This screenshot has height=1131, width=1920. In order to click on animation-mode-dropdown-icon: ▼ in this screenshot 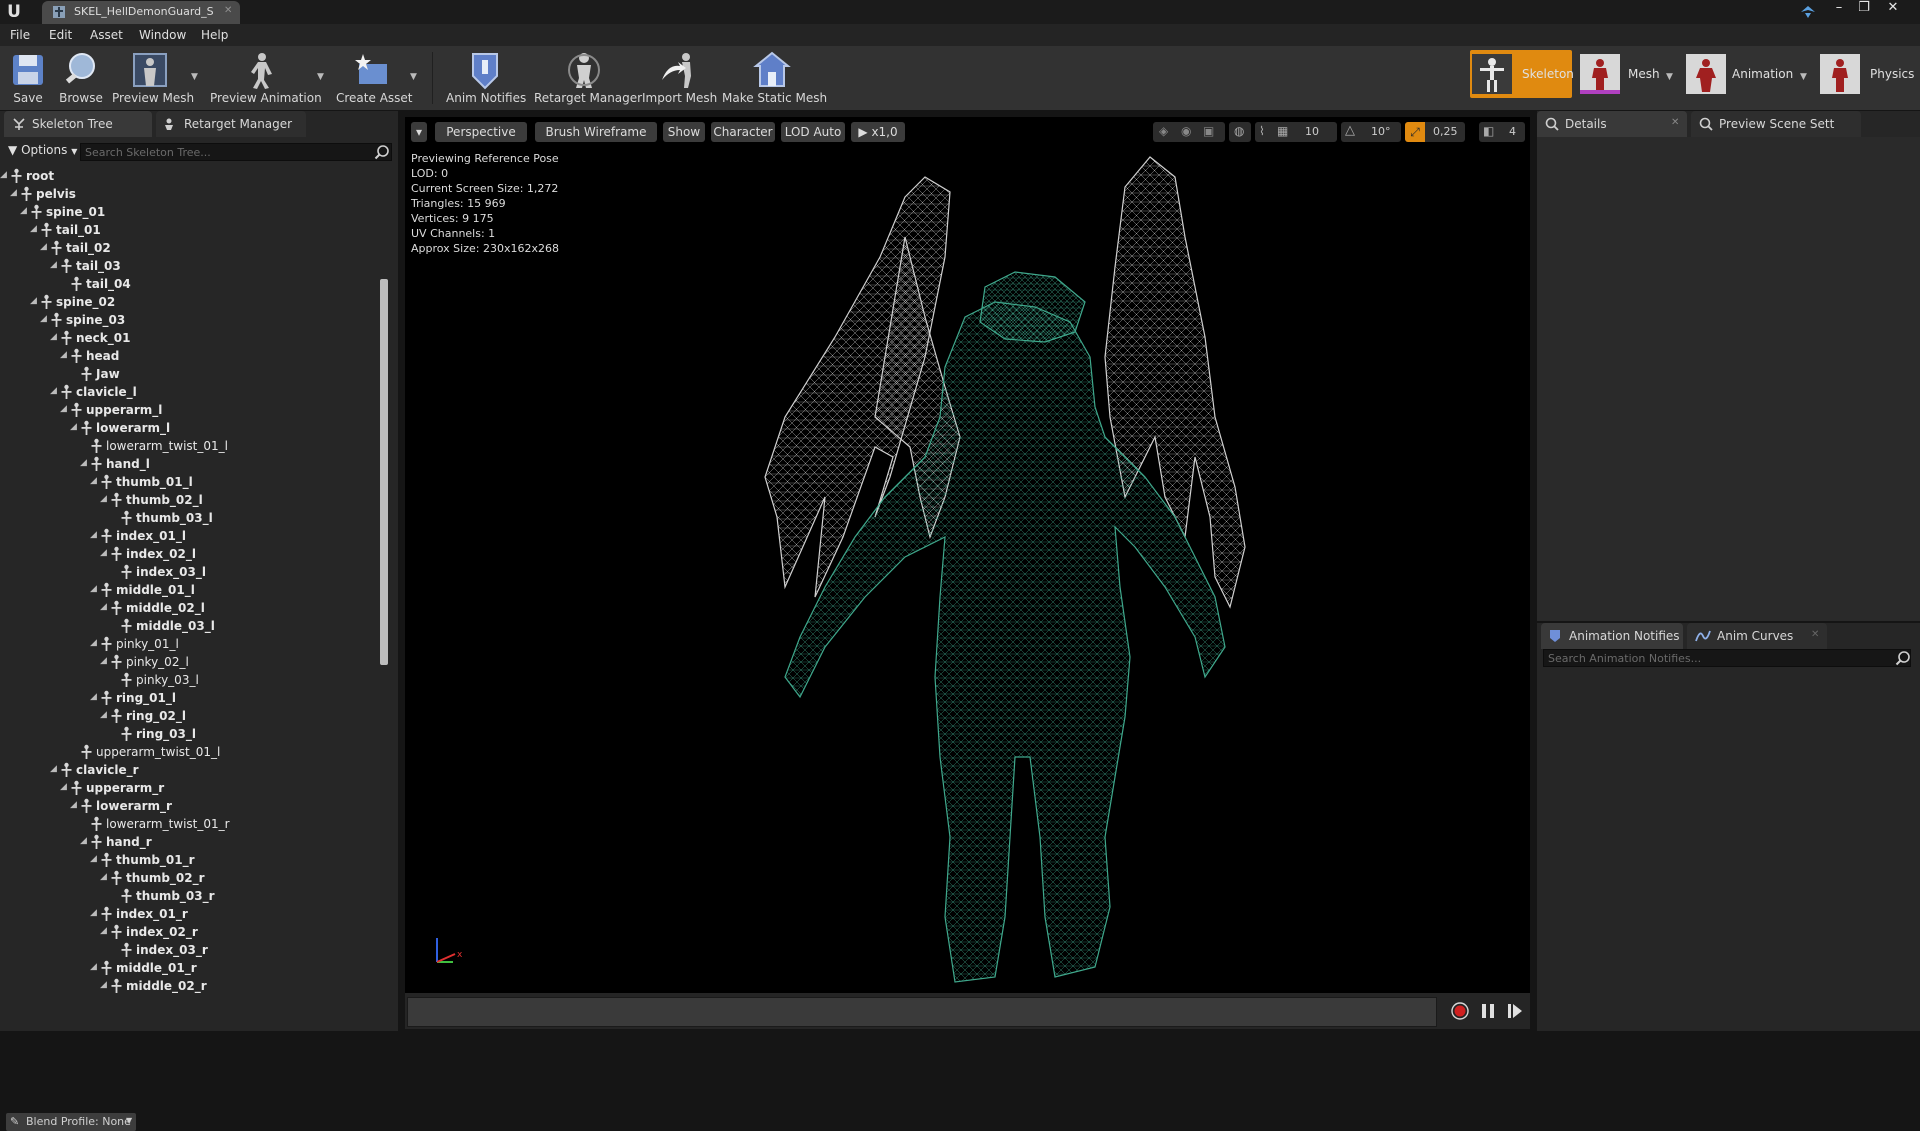, I will do `click(1803, 77)`.